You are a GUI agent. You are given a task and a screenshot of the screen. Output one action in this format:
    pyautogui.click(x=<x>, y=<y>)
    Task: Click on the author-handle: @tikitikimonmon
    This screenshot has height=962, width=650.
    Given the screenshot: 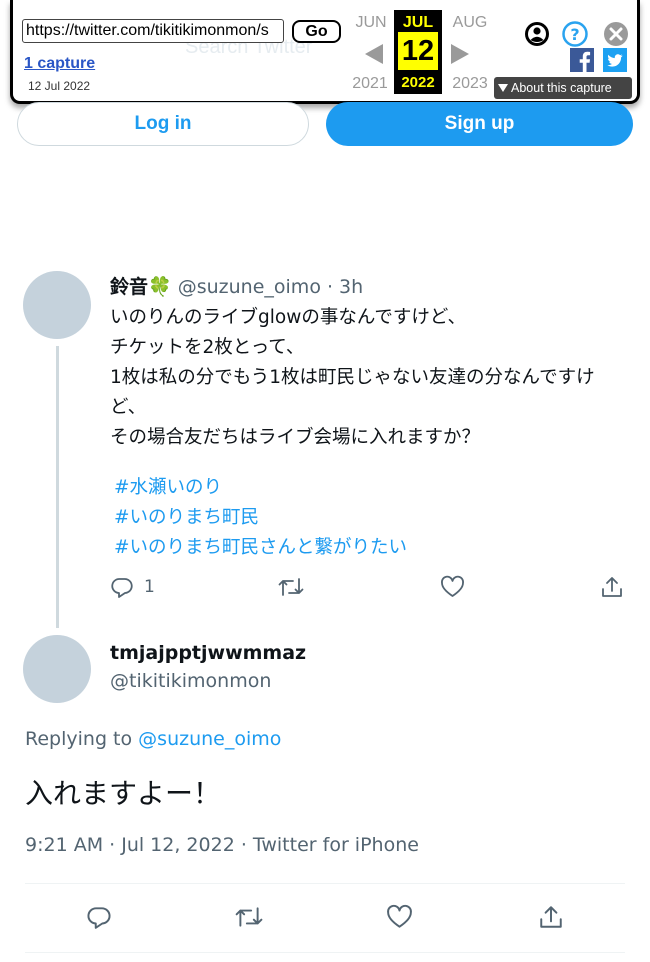 What is the action you would take?
    pyautogui.click(x=190, y=681)
    